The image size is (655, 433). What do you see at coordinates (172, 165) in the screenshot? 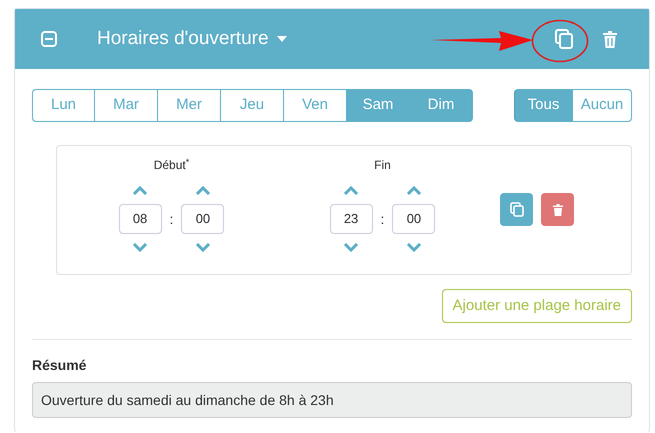
I see `time-label: Début$^{*}$` at bounding box center [172, 165].